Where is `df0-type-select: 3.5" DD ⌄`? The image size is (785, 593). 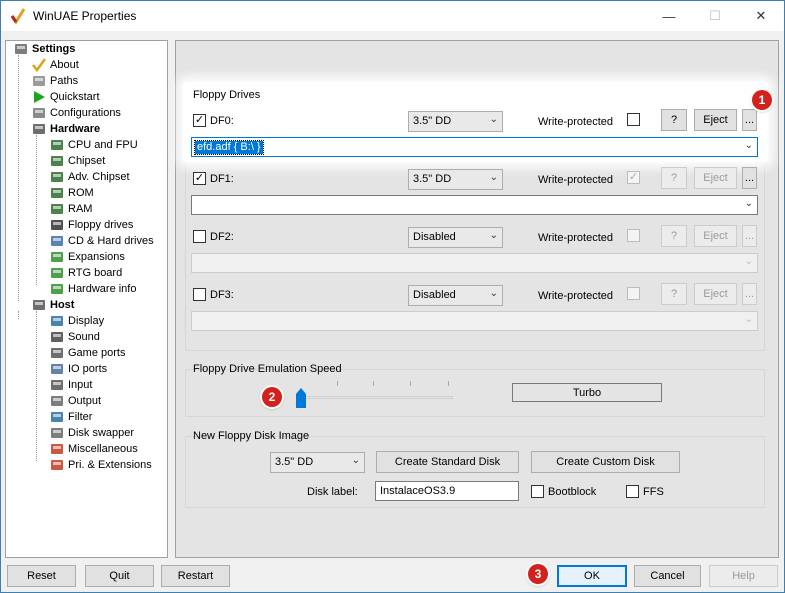 df0-type-select: 3.5" DD ⌄ is located at coordinates (455, 121).